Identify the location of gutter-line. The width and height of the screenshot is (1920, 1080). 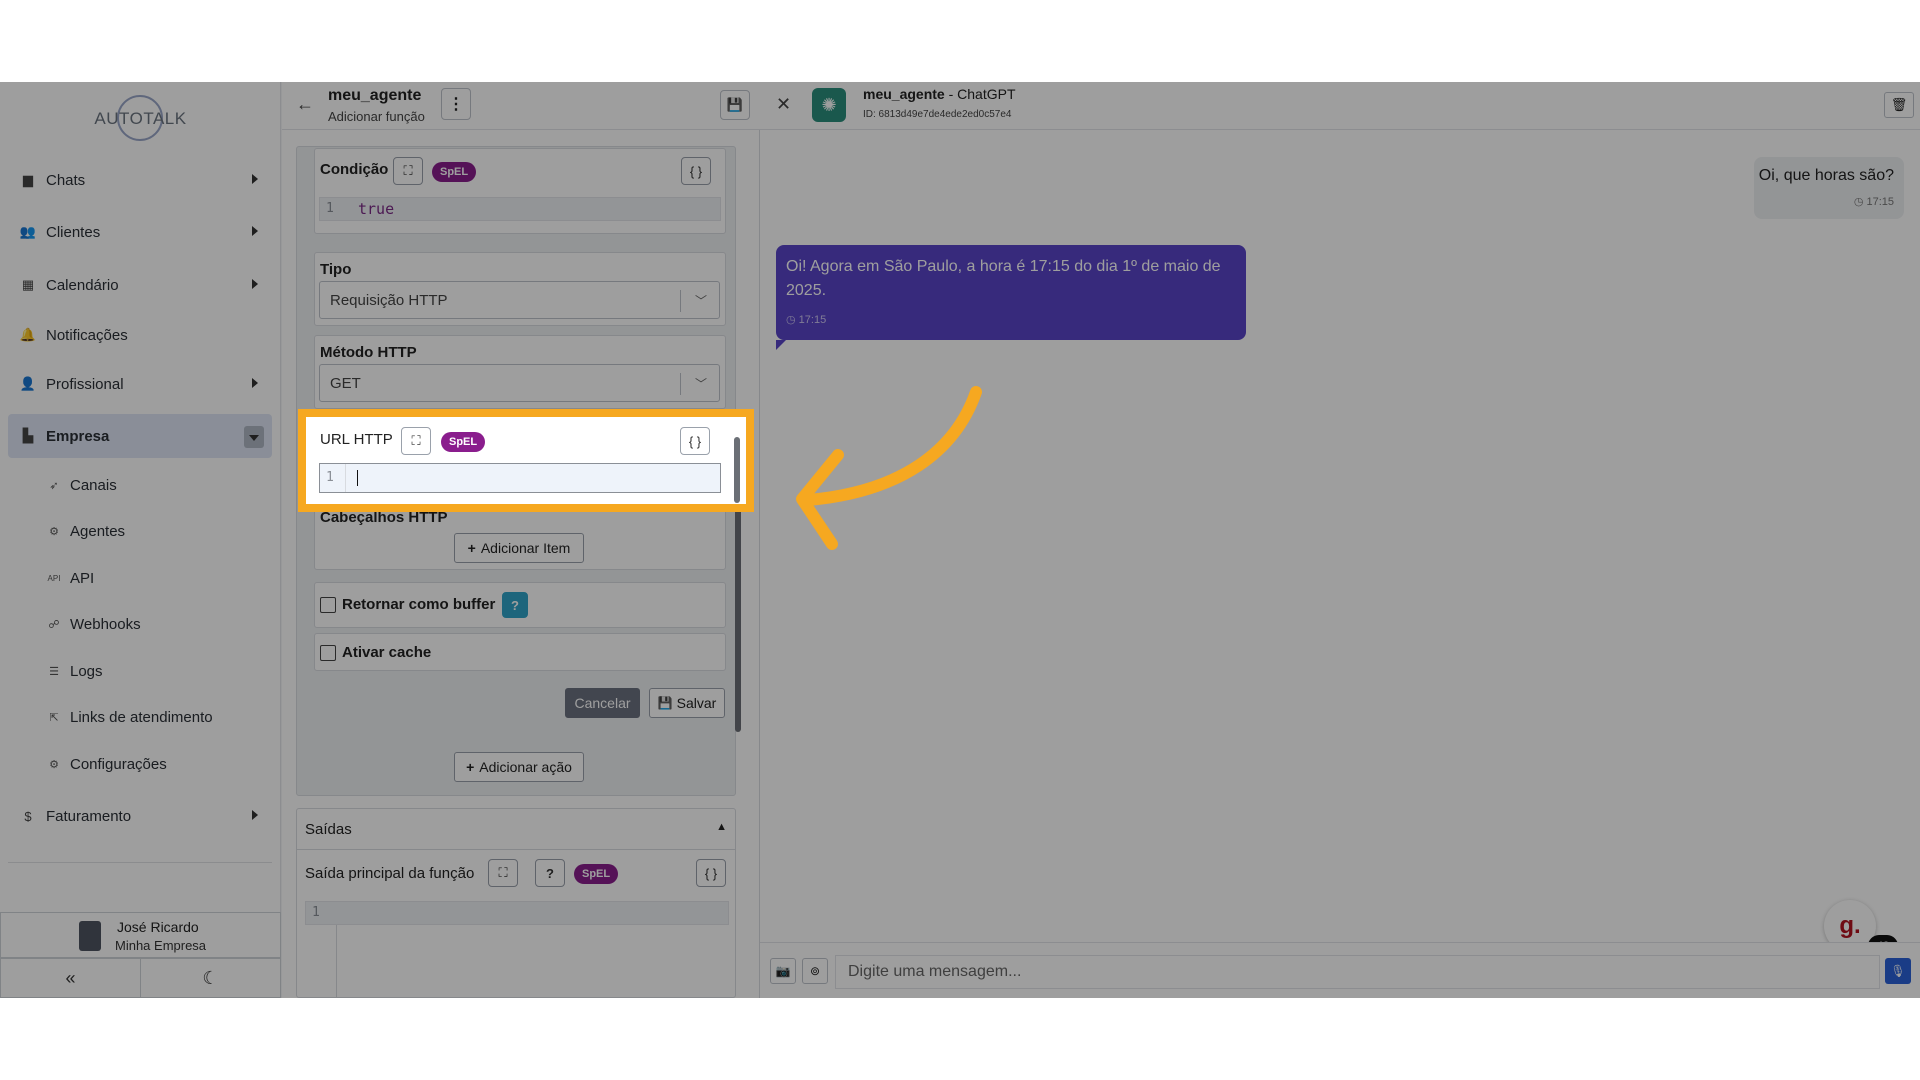
(345, 478).